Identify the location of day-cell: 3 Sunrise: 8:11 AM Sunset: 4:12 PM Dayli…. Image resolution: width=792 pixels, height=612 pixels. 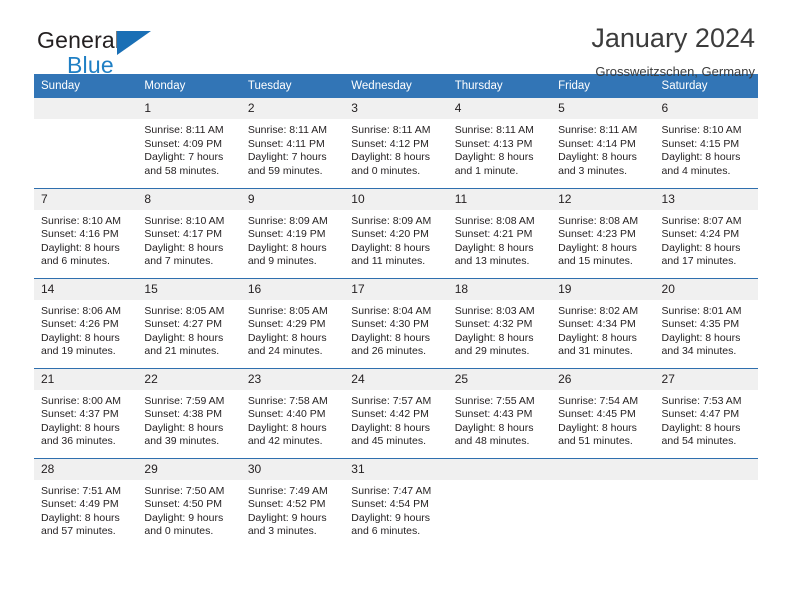
(396, 143).